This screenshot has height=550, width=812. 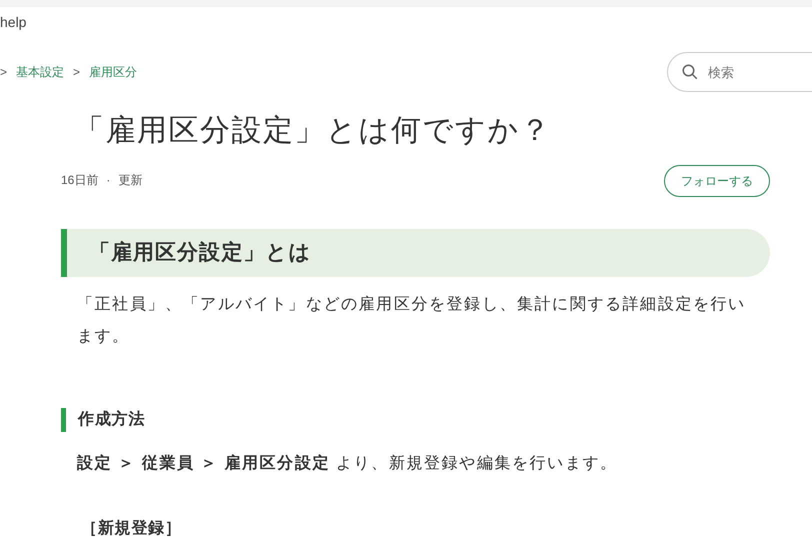 I want to click on article-date: 16日前, so click(x=79, y=180).